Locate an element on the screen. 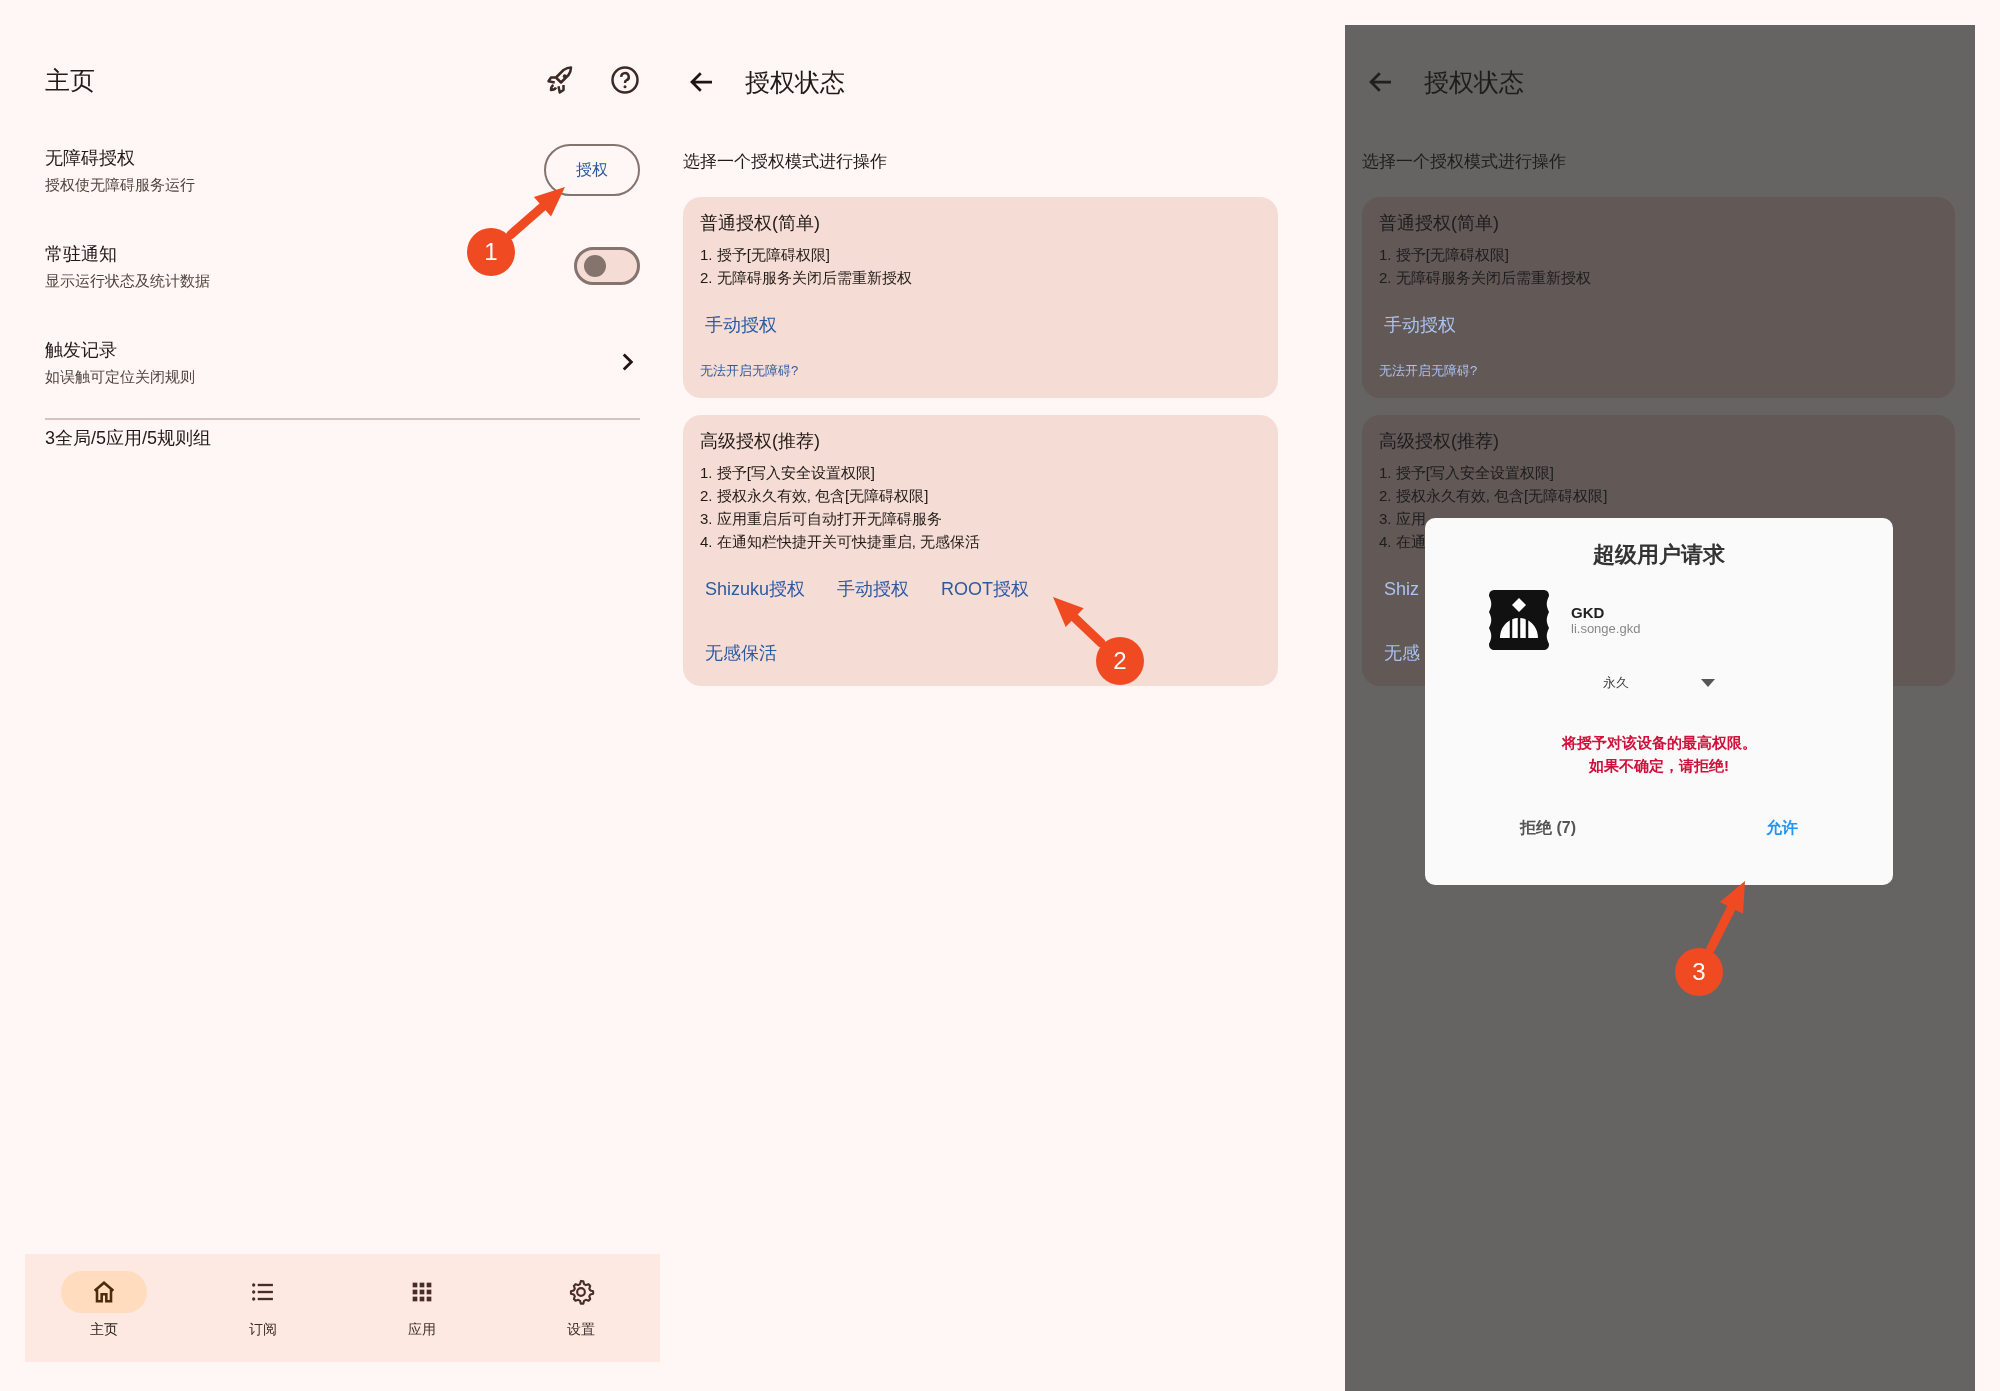  setting-title: 无障碍授权 is located at coordinates (90, 158).